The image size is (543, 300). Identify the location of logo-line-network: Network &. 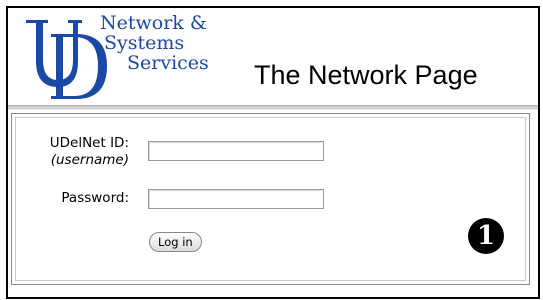
(153, 23).